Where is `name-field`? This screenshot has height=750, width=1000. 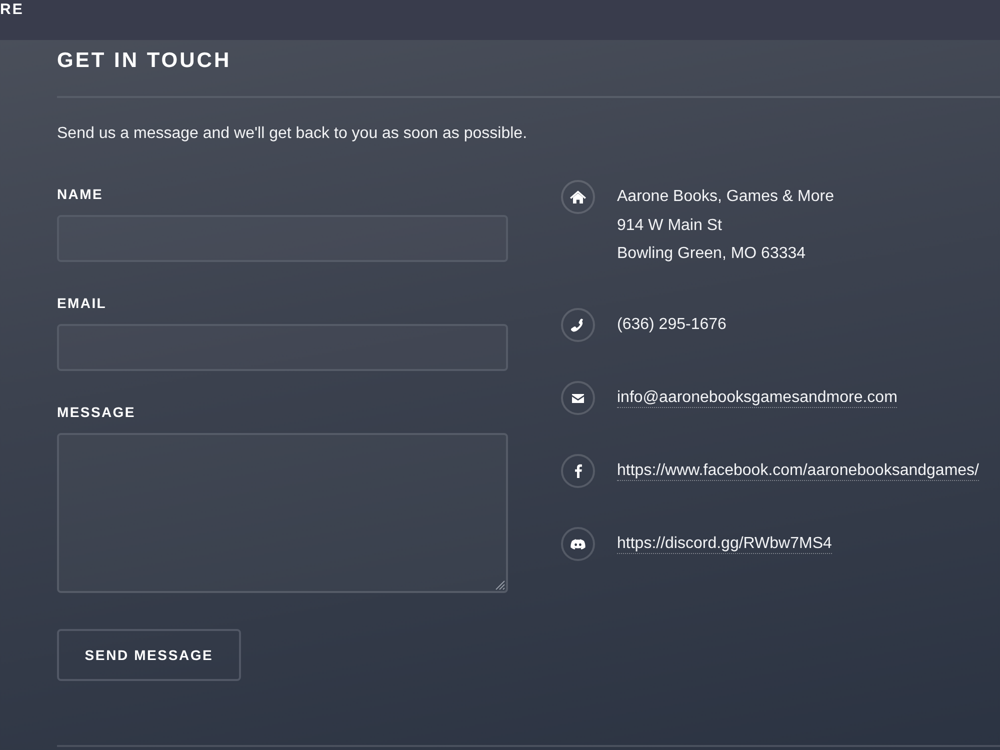
name-field is located at coordinates (282, 238).